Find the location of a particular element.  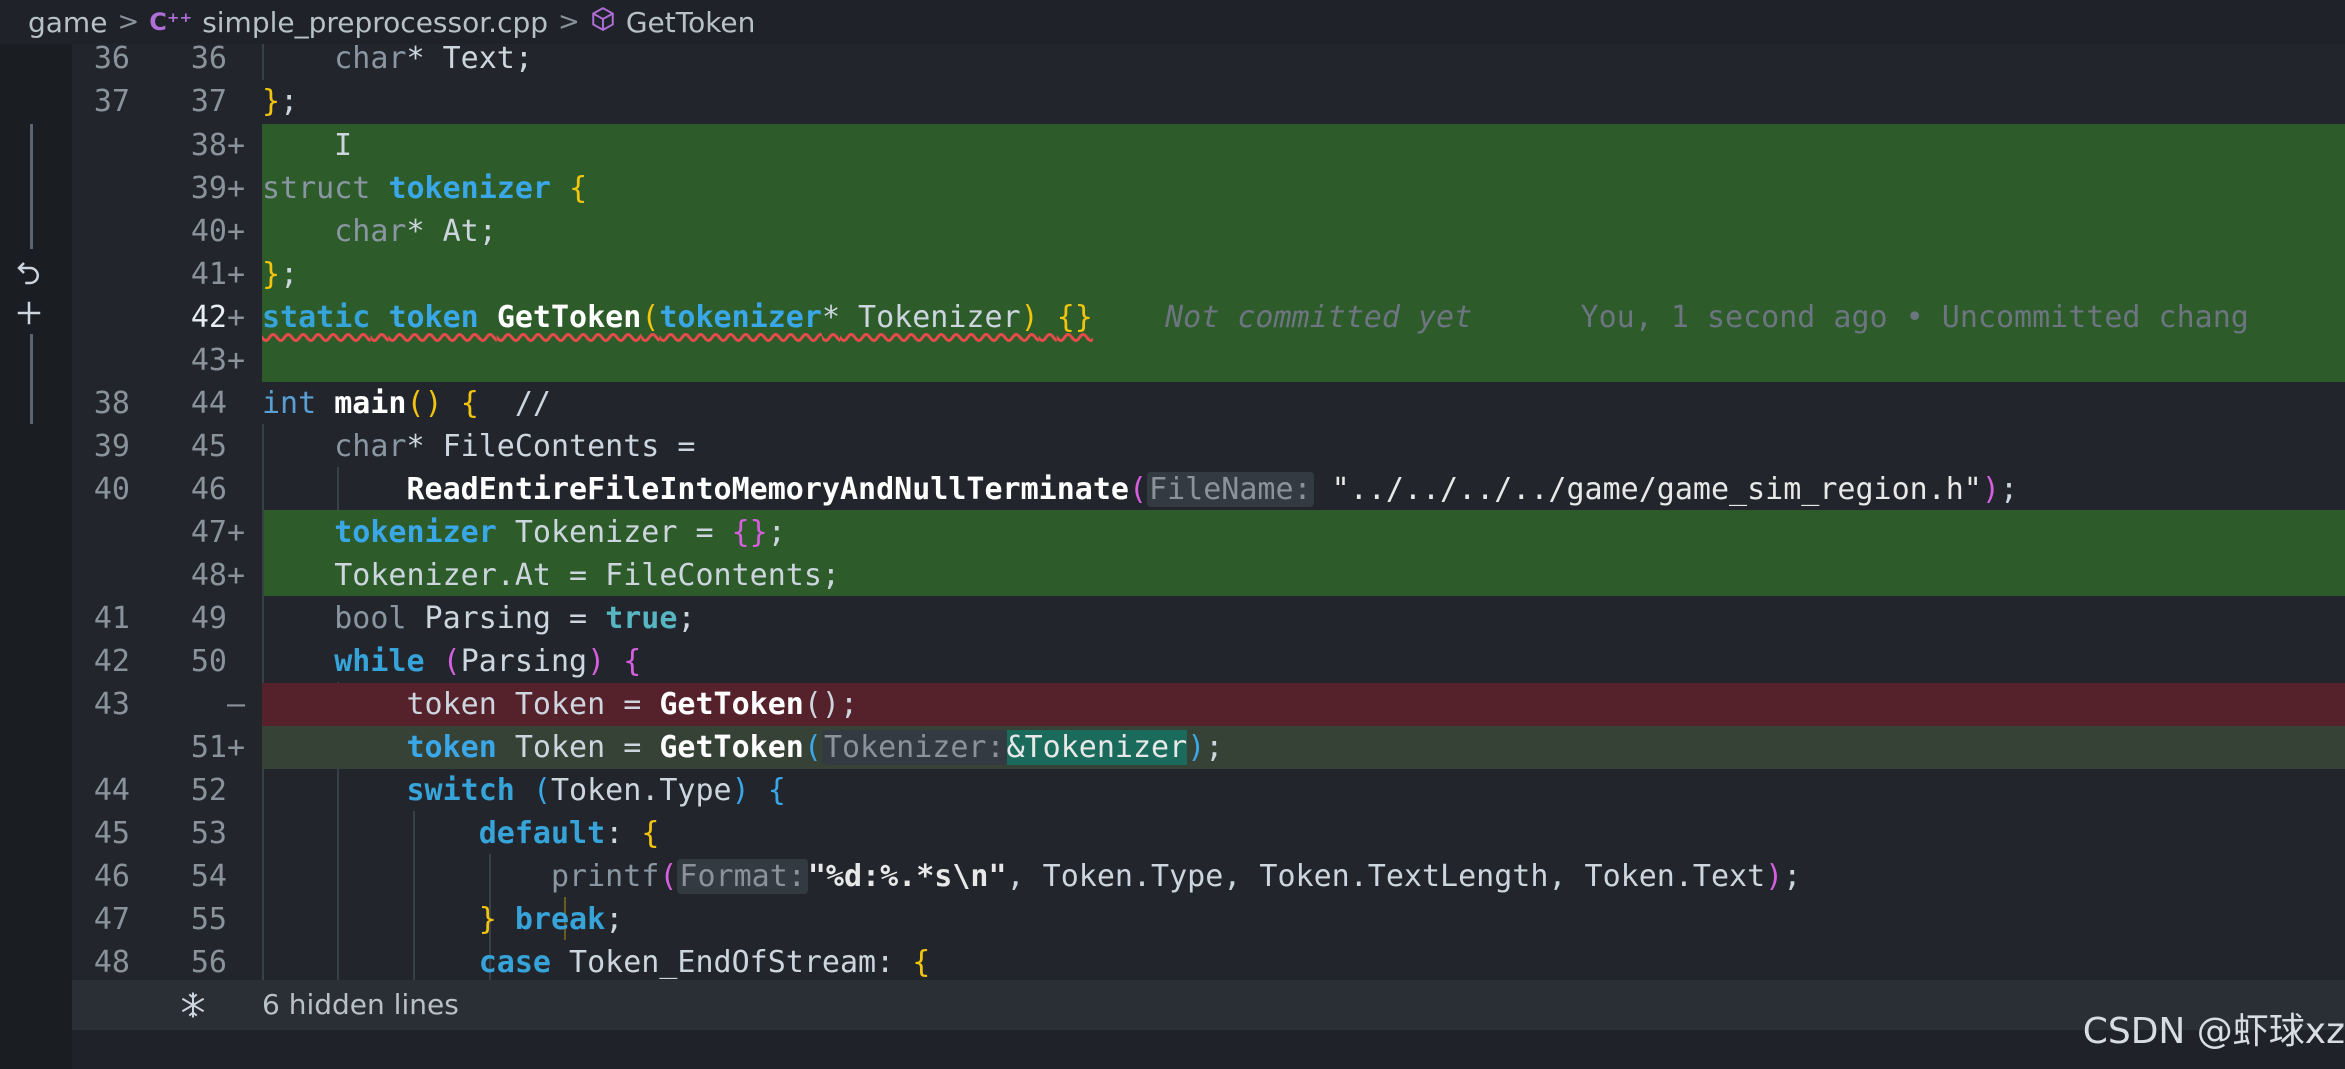

code-line-added: 47 + tokenizer Tokenizer = {}; is located at coordinates (1208, 532).